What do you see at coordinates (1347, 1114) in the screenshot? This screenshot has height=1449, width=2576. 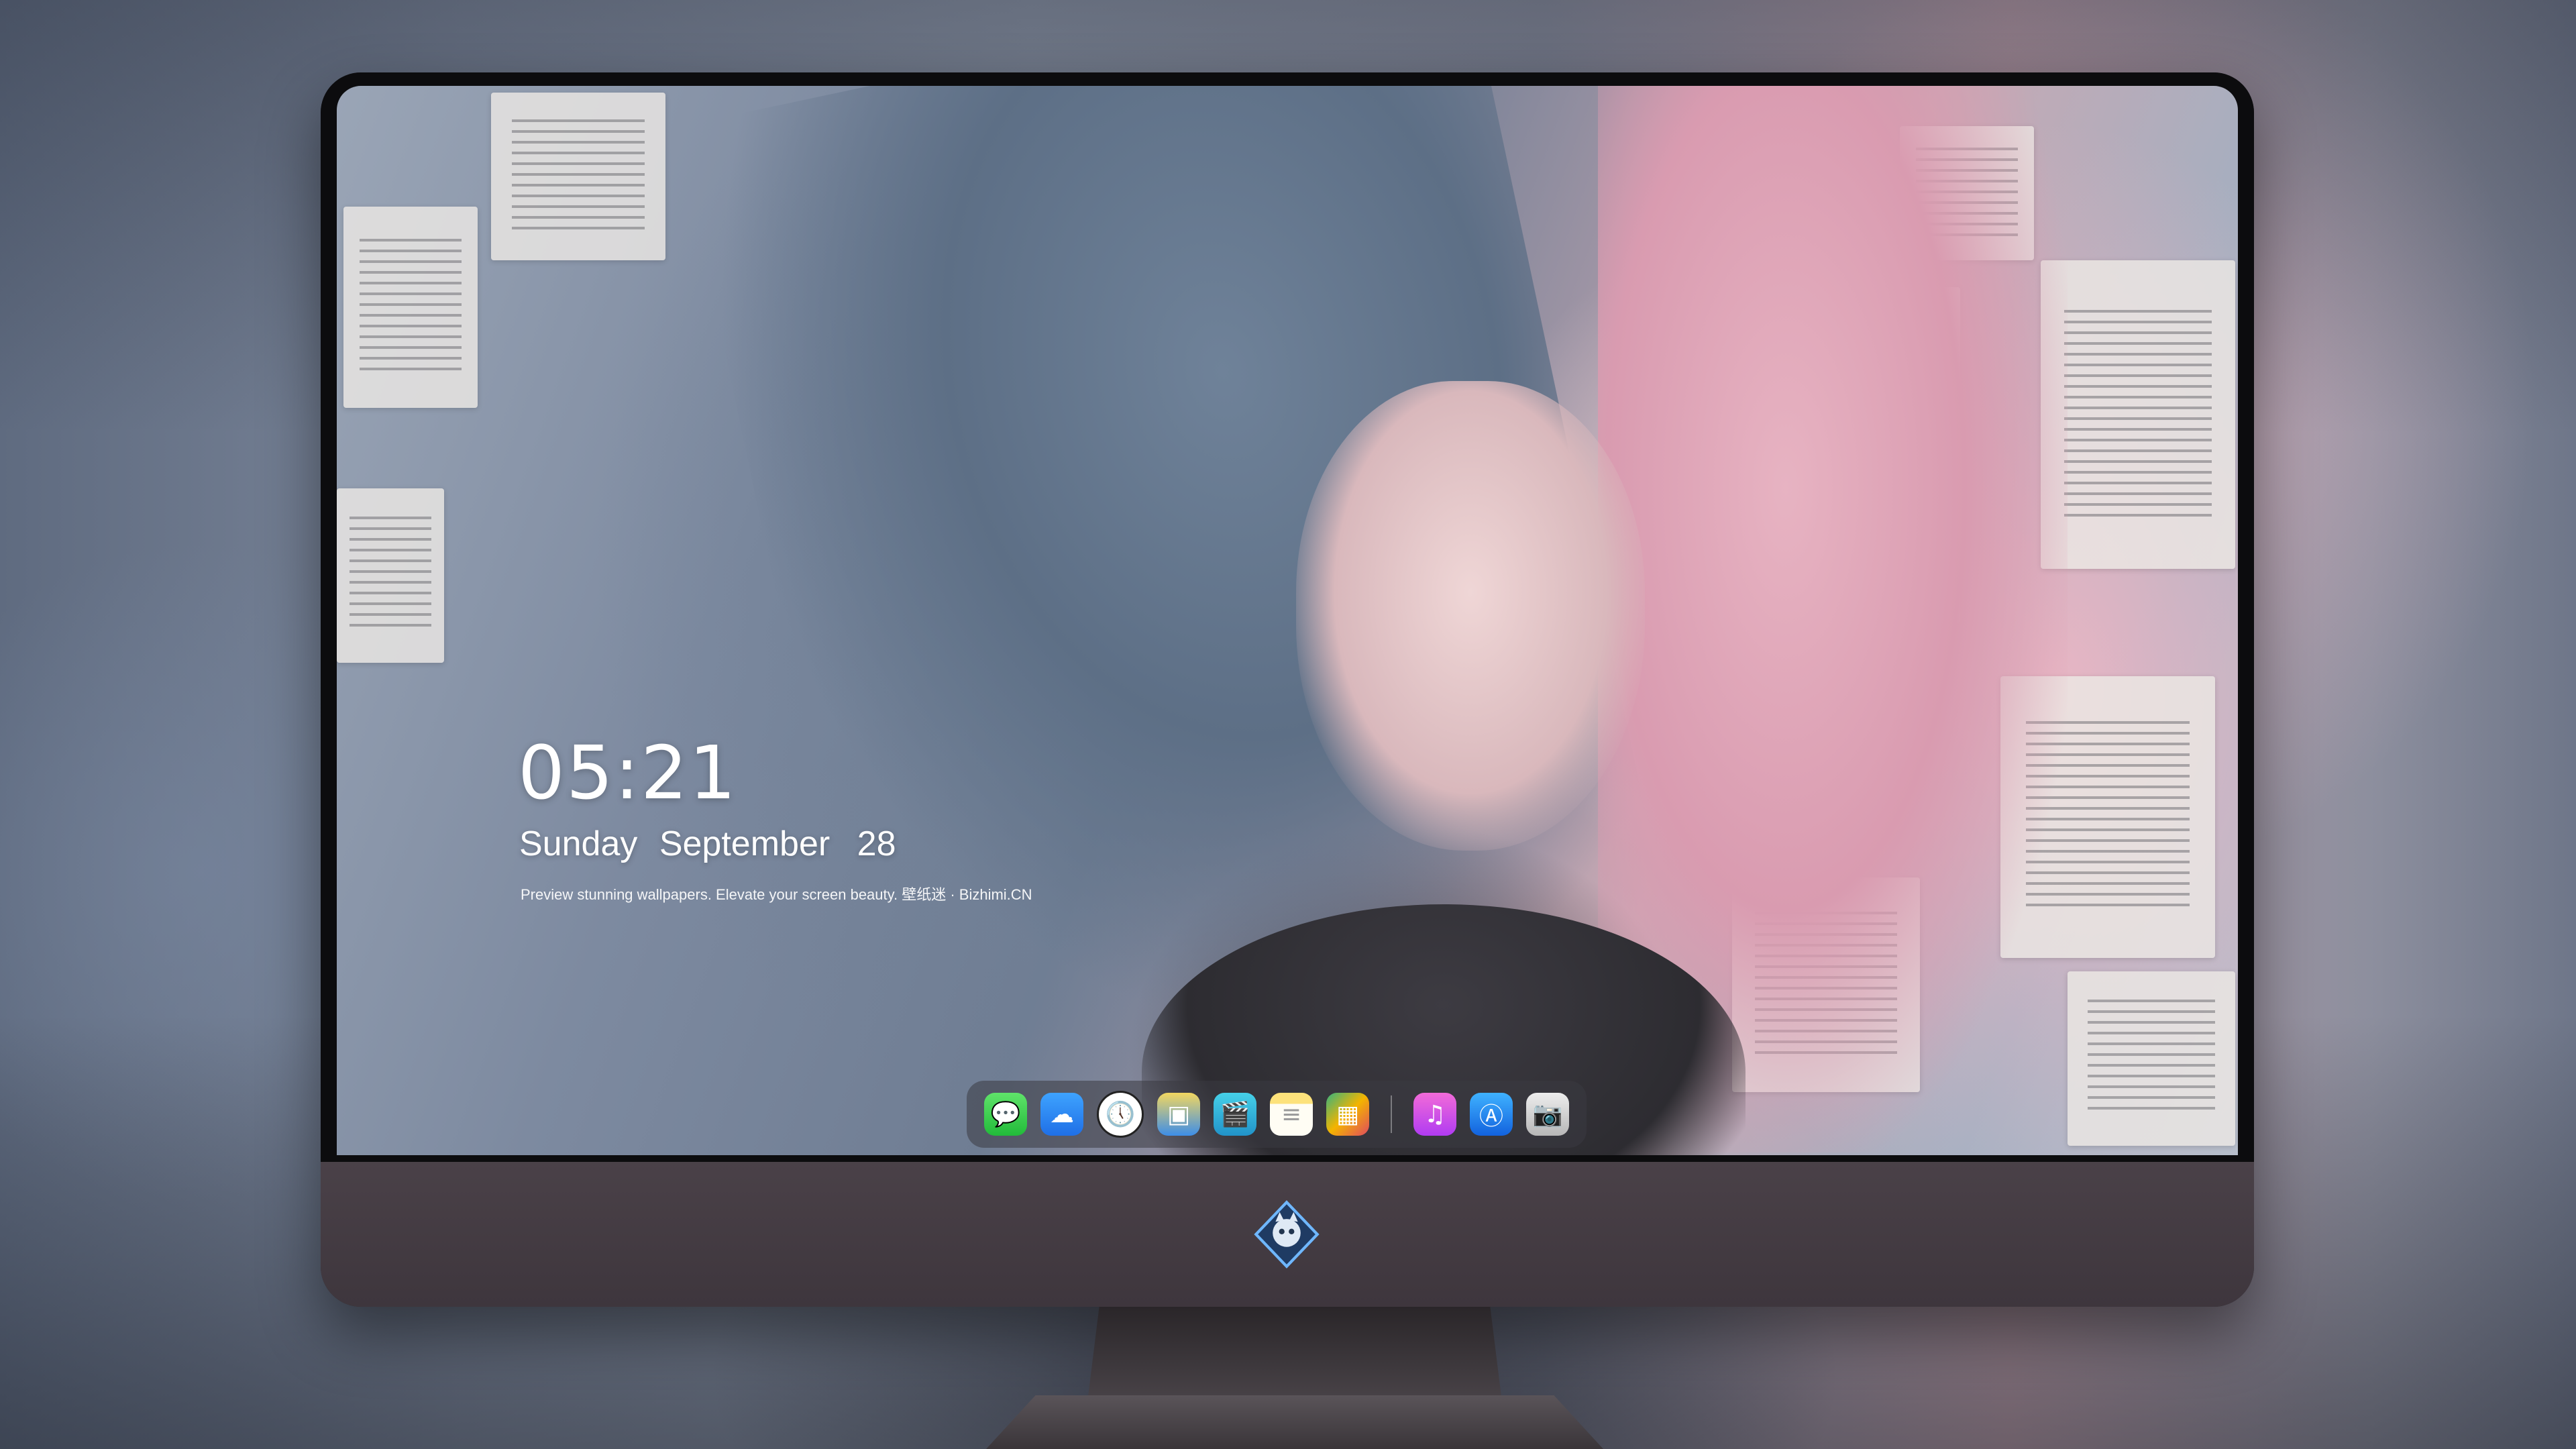 I see `grid-app-icon: ▦` at bounding box center [1347, 1114].